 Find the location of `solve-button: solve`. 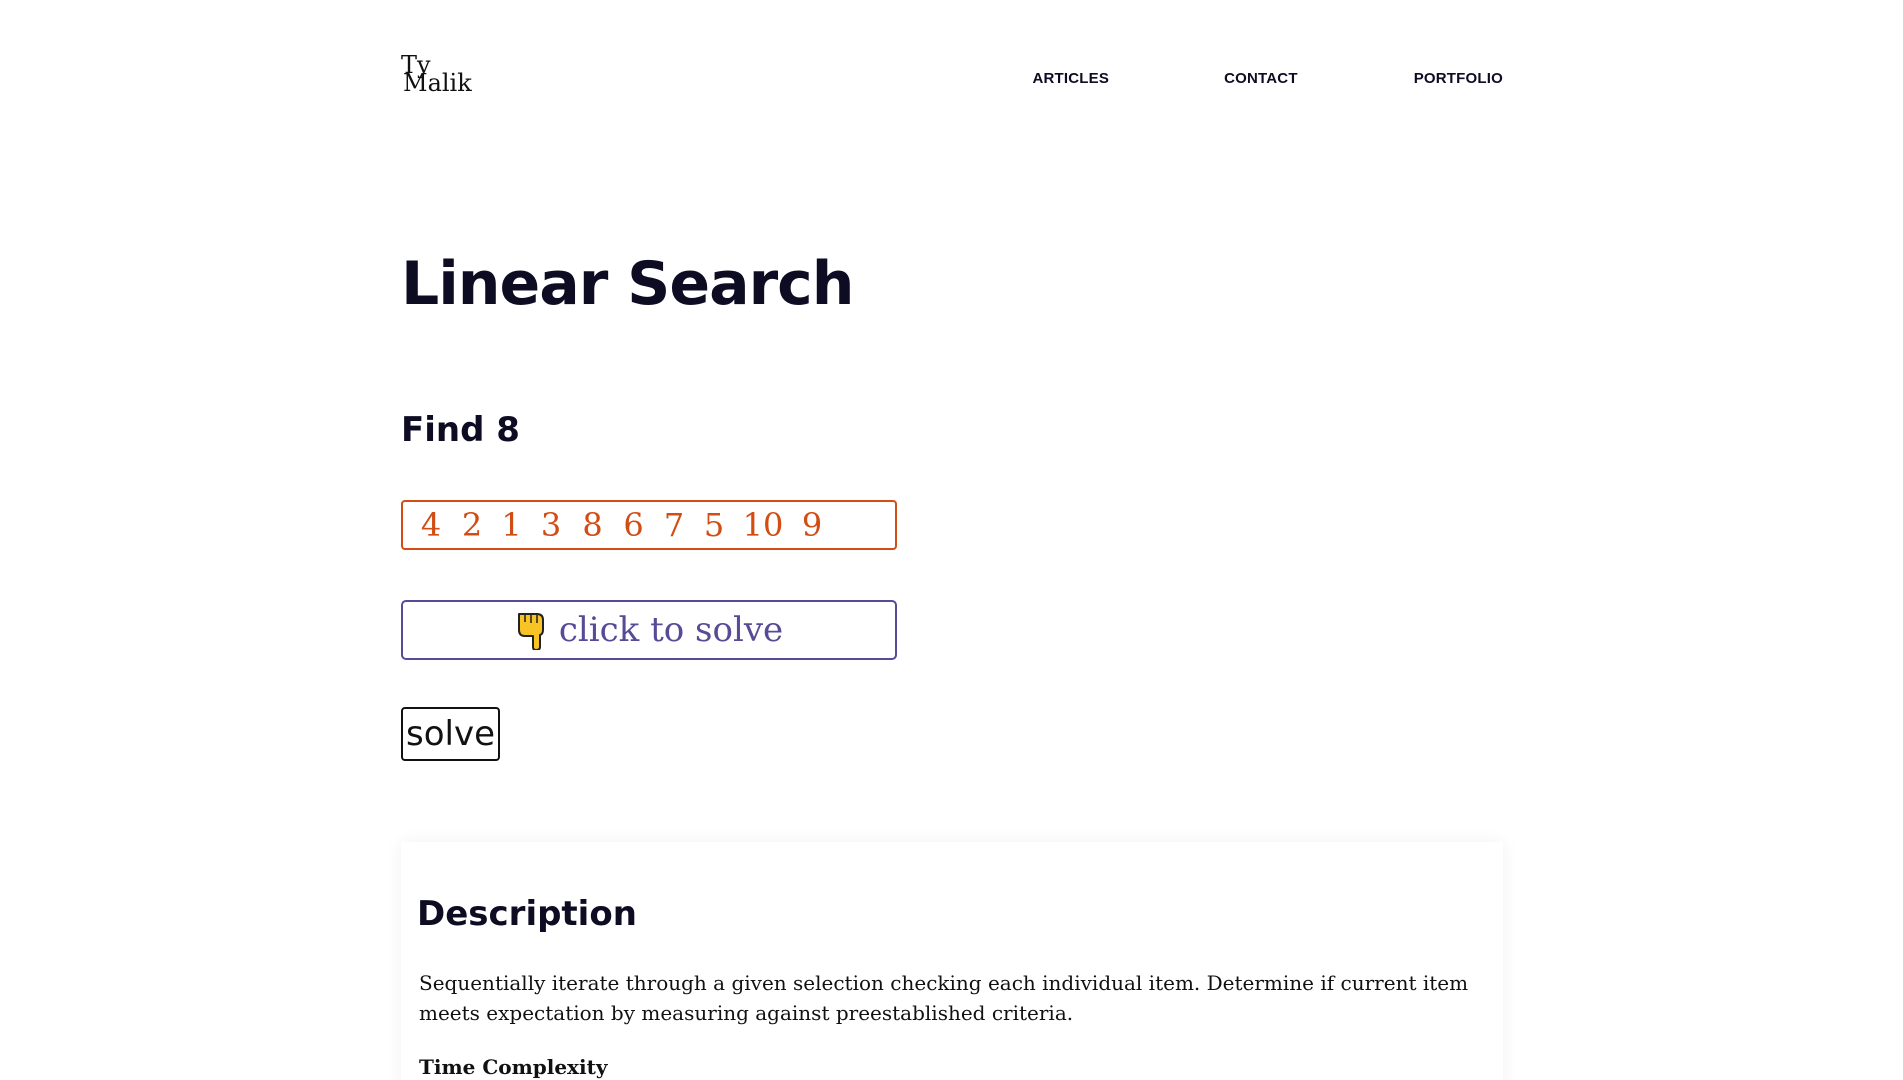

solve-button: solve is located at coordinates (450, 734).